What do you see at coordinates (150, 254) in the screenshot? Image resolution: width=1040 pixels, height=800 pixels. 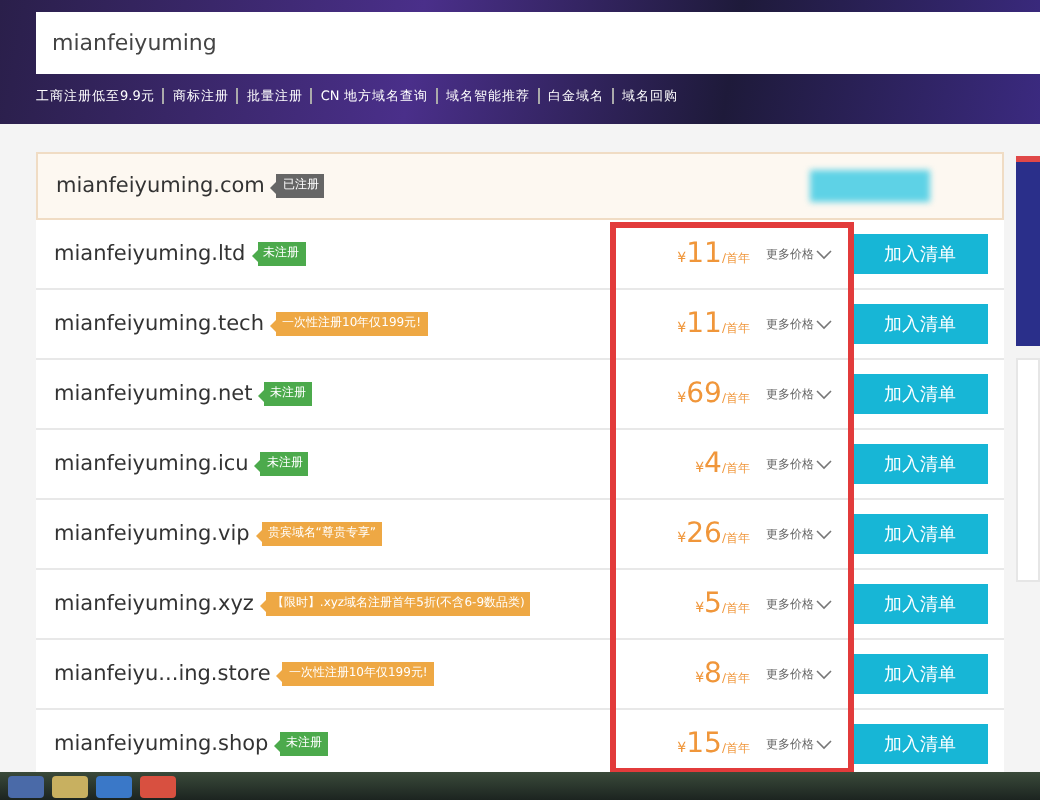 I see `domain-name: mianfeiyuming.ltd` at bounding box center [150, 254].